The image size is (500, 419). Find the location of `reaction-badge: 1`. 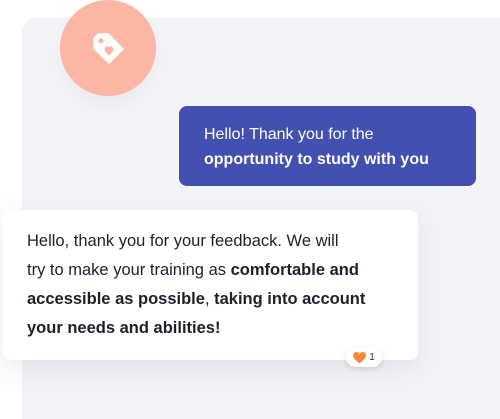

reaction-badge: 1 is located at coordinates (364, 357).